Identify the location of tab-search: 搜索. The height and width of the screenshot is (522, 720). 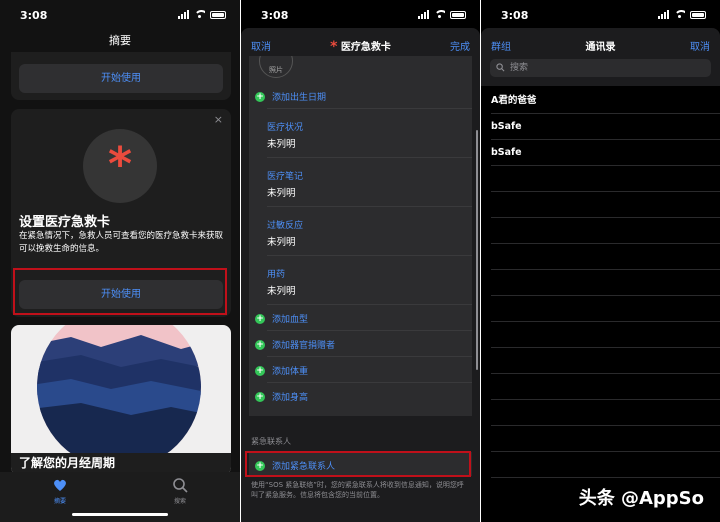
(180, 490).